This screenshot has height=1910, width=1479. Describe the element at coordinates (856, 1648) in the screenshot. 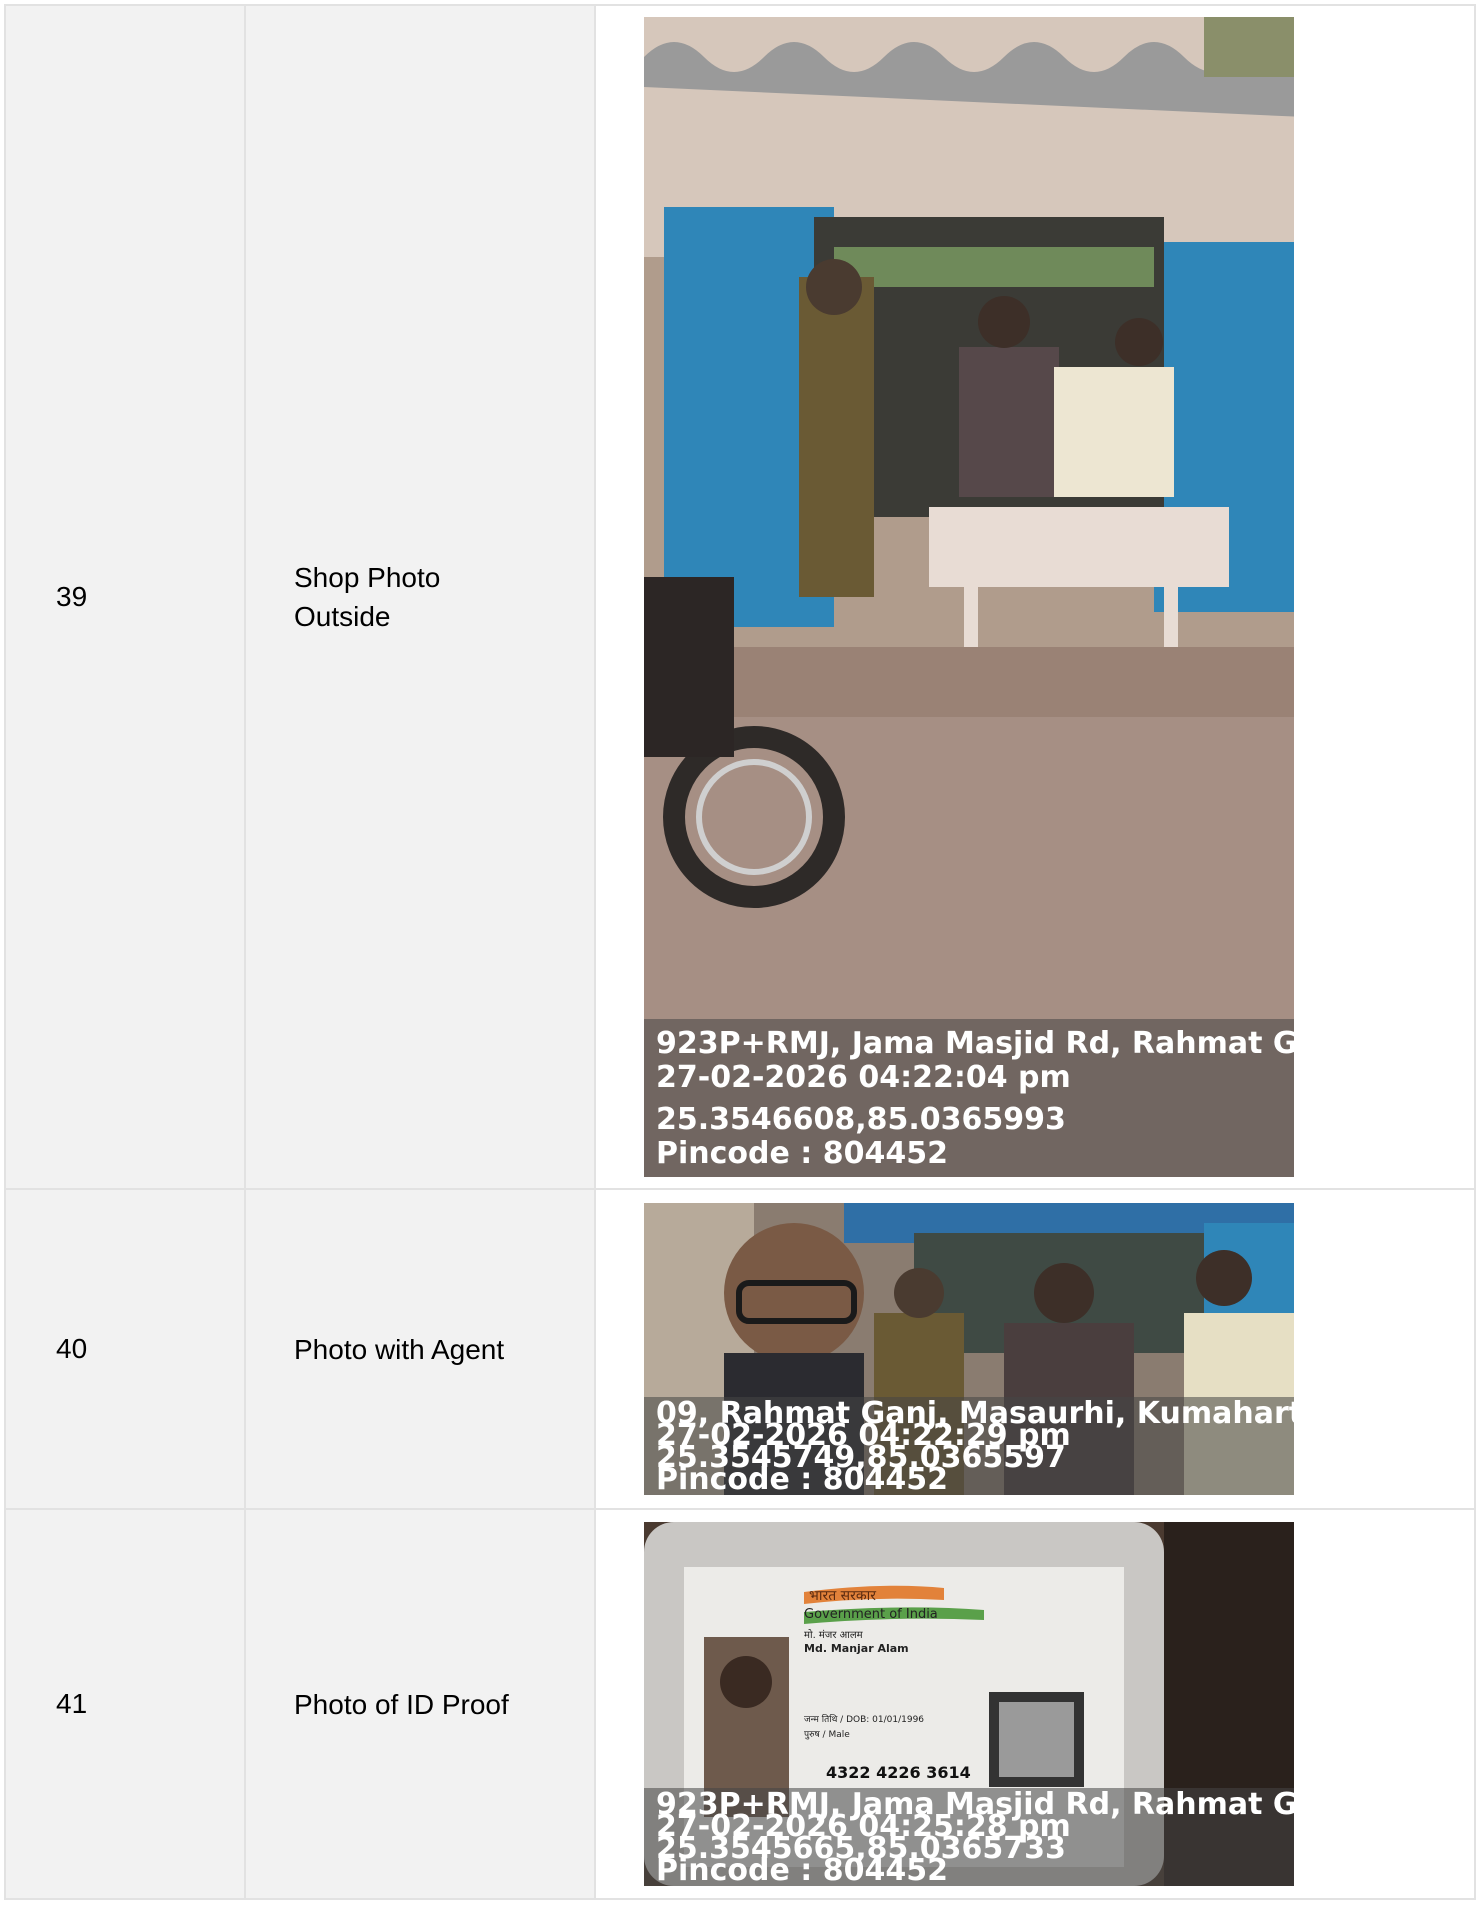

I see `id-name-english: Md. Manjar Alam` at that location.